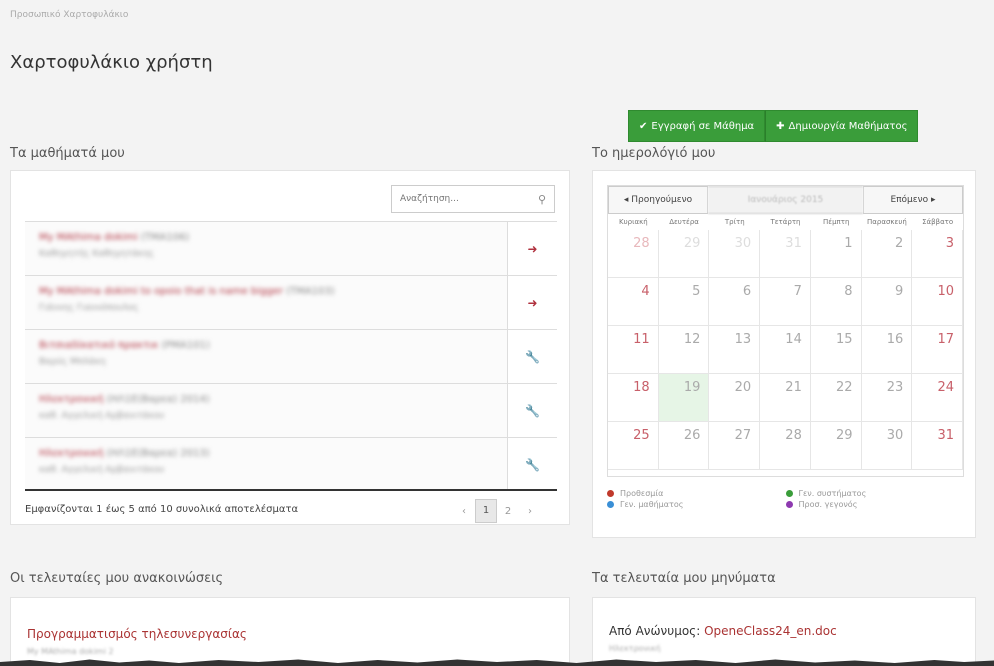  I want to click on calendar-day: 16, so click(887, 350).